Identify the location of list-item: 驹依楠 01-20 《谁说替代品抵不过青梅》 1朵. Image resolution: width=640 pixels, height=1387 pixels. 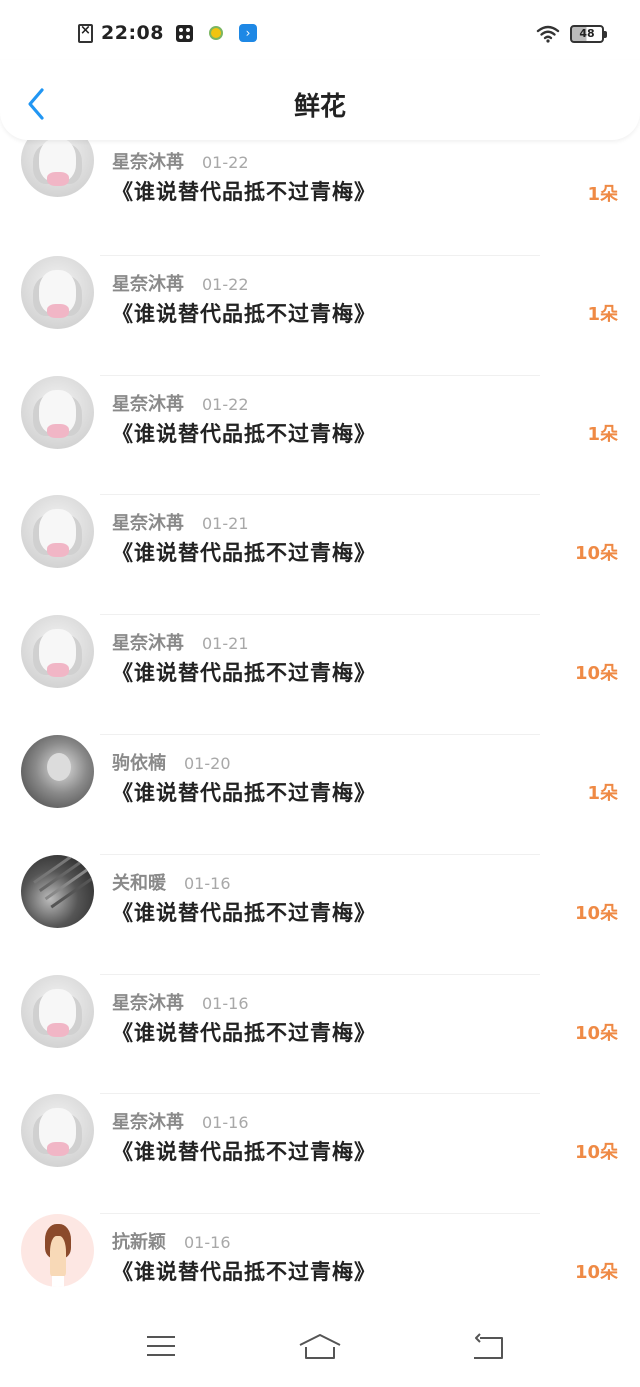
(320, 794).